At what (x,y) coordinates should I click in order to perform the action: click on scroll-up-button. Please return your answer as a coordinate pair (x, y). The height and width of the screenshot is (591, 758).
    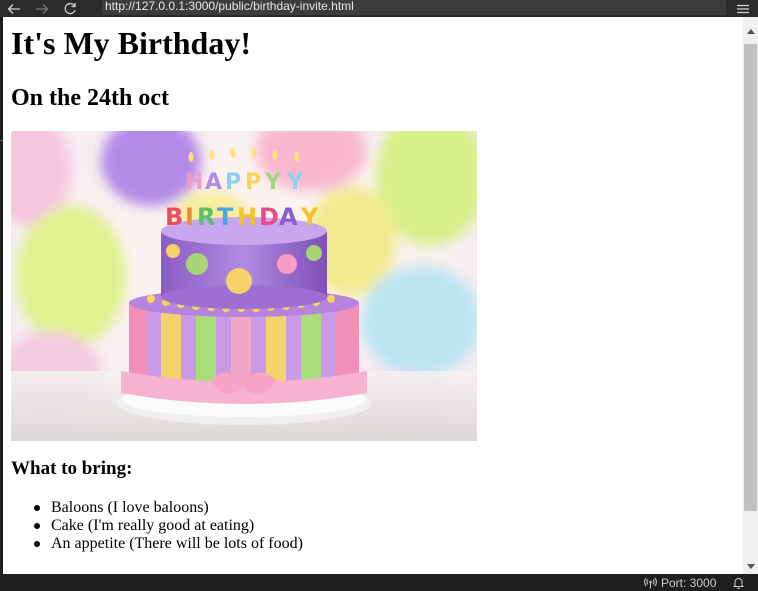
    Looking at the image, I should click on (750, 31).